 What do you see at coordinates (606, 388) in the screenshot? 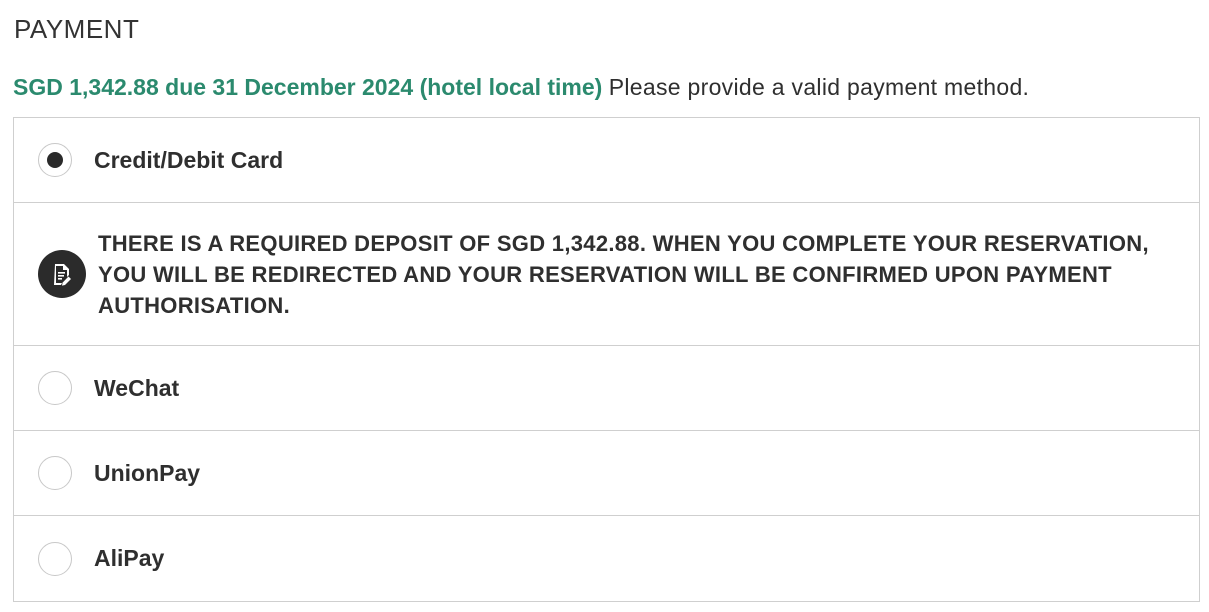
I see `payment-option-wechat: WeChat` at bounding box center [606, 388].